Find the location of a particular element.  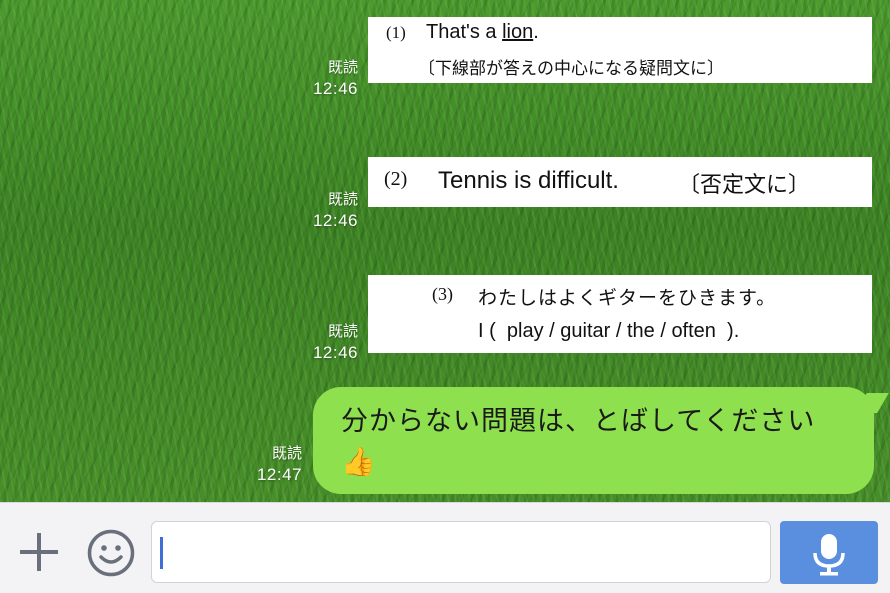

smiley-icon is located at coordinates (111, 553).